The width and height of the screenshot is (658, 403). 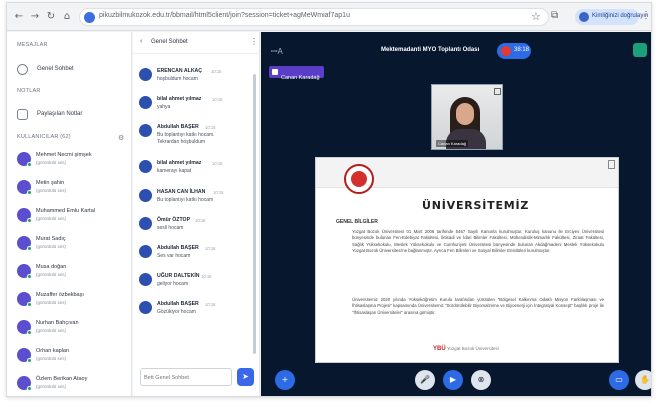 I want to click on site-info-icon, so click(x=89, y=17).